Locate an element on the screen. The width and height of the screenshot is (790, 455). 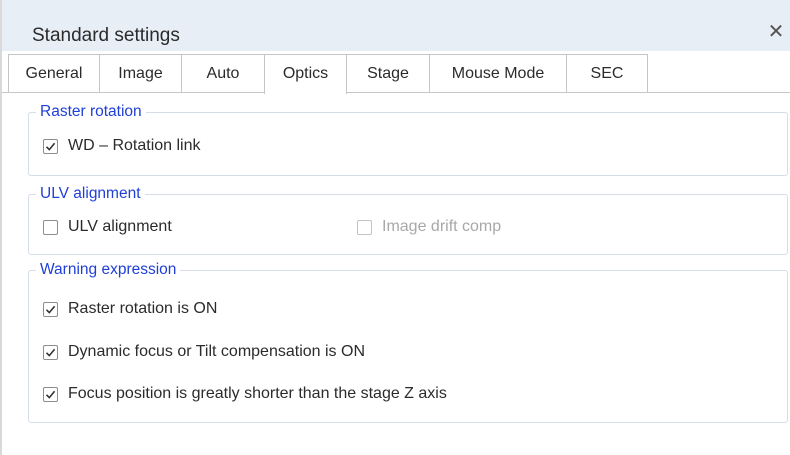
tab-auto: Auto is located at coordinates (223, 73).